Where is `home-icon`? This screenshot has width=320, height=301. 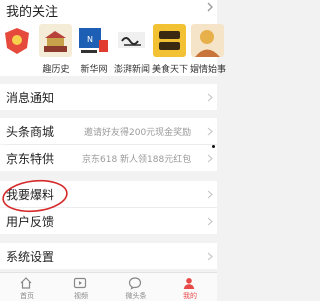 home-icon is located at coordinates (26, 283).